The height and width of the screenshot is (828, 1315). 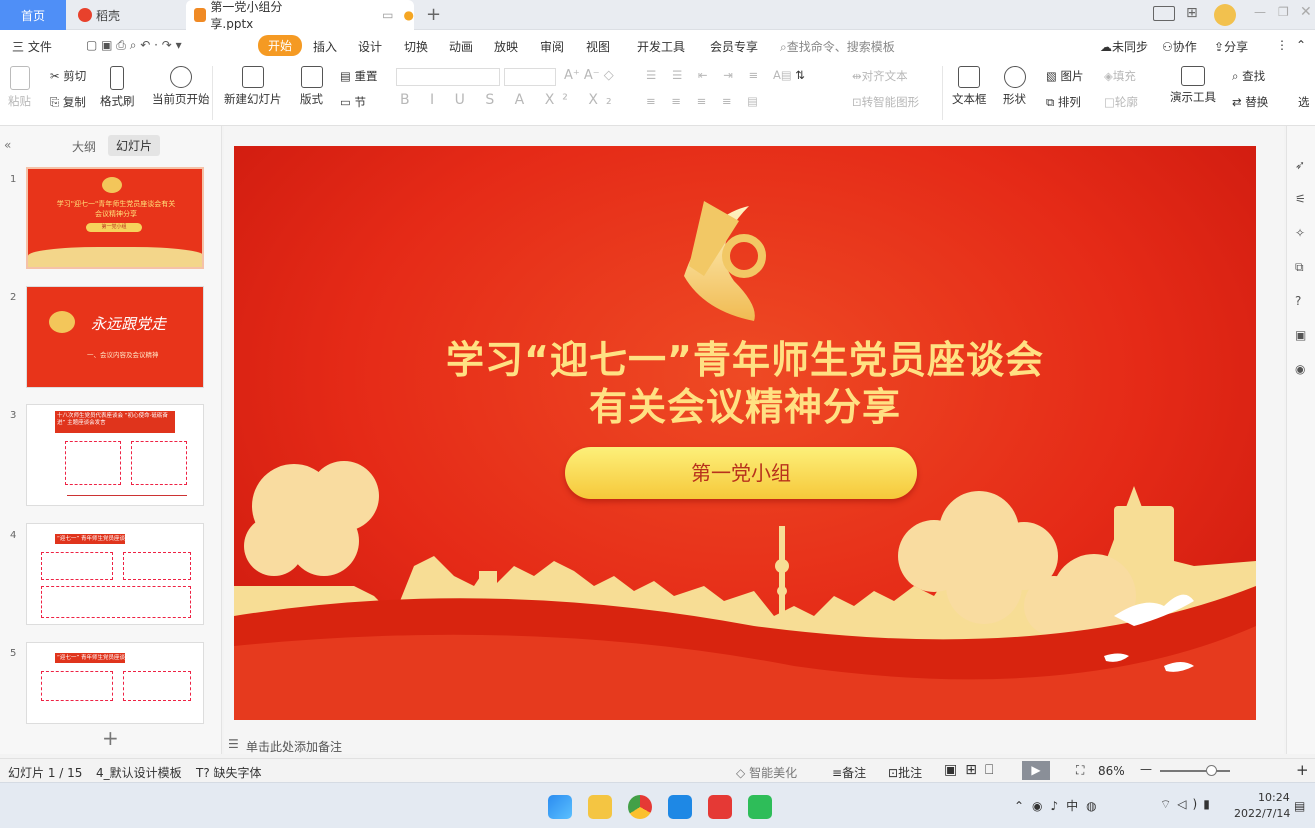 What do you see at coordinates (1298, 301) in the screenshot?
I see `help-icon: ?` at bounding box center [1298, 301].